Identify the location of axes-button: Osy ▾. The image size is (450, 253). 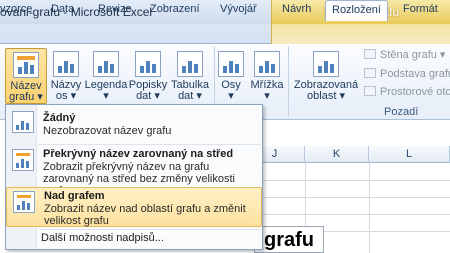
(231, 76).